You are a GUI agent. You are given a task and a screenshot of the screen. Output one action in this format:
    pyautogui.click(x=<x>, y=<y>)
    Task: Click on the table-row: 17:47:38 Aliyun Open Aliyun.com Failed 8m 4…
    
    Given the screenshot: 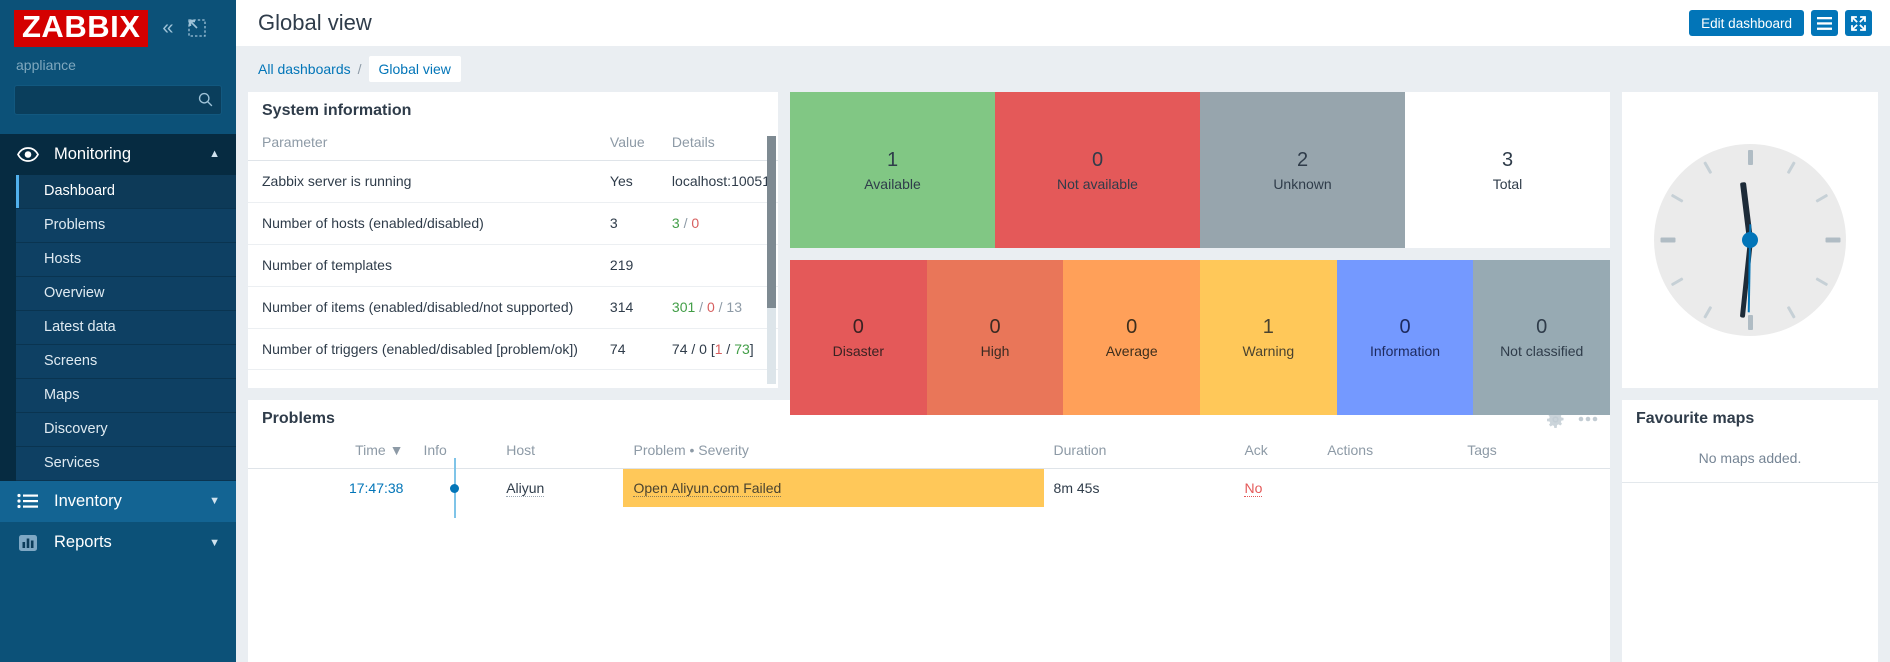 What is the action you would take?
    pyautogui.click(x=929, y=488)
    